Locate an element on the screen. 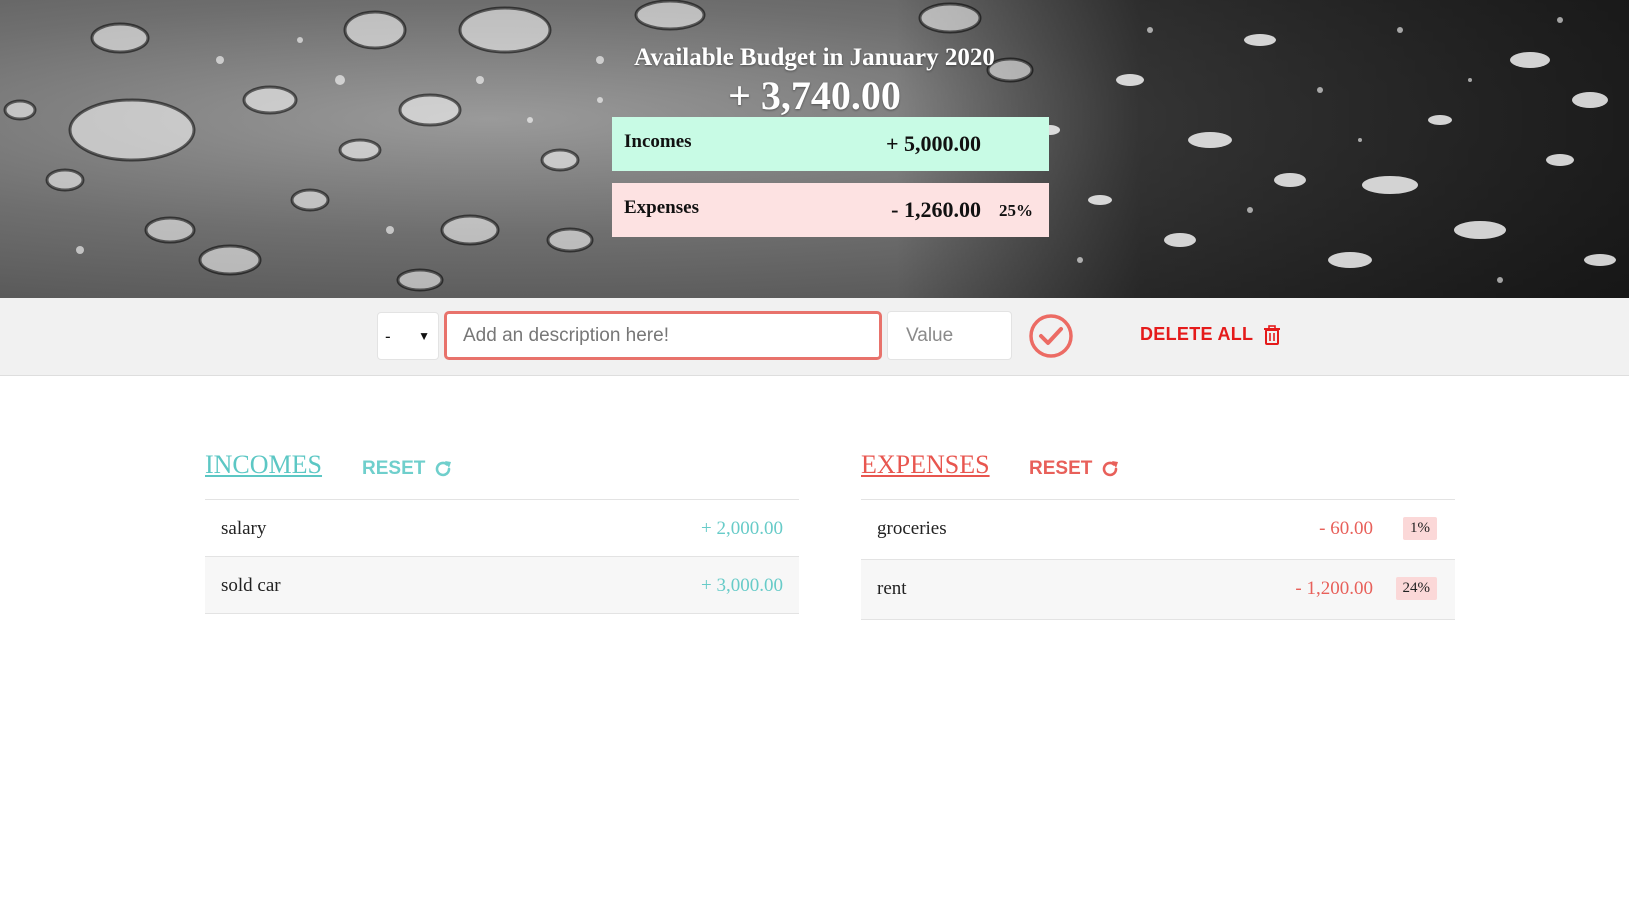 The width and height of the screenshot is (1629, 922). check-circle-icon is located at coordinates (1051, 336).